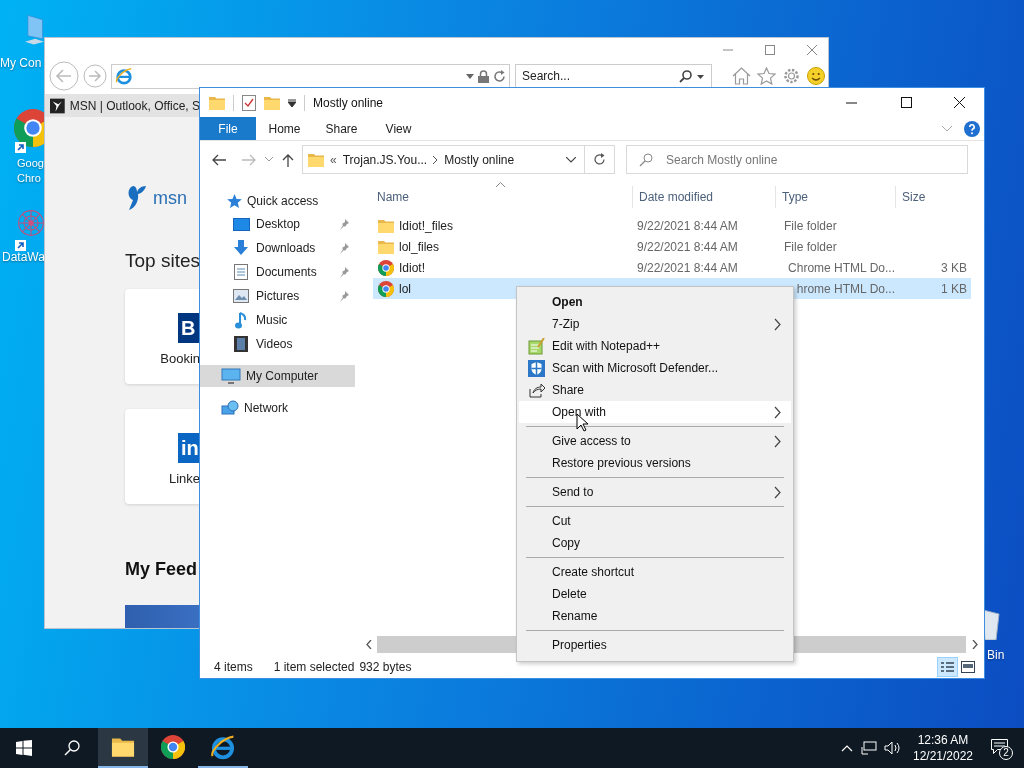 This screenshot has height=768, width=1024. What do you see at coordinates (996, 655) in the screenshot?
I see `icon-label: Bin` at bounding box center [996, 655].